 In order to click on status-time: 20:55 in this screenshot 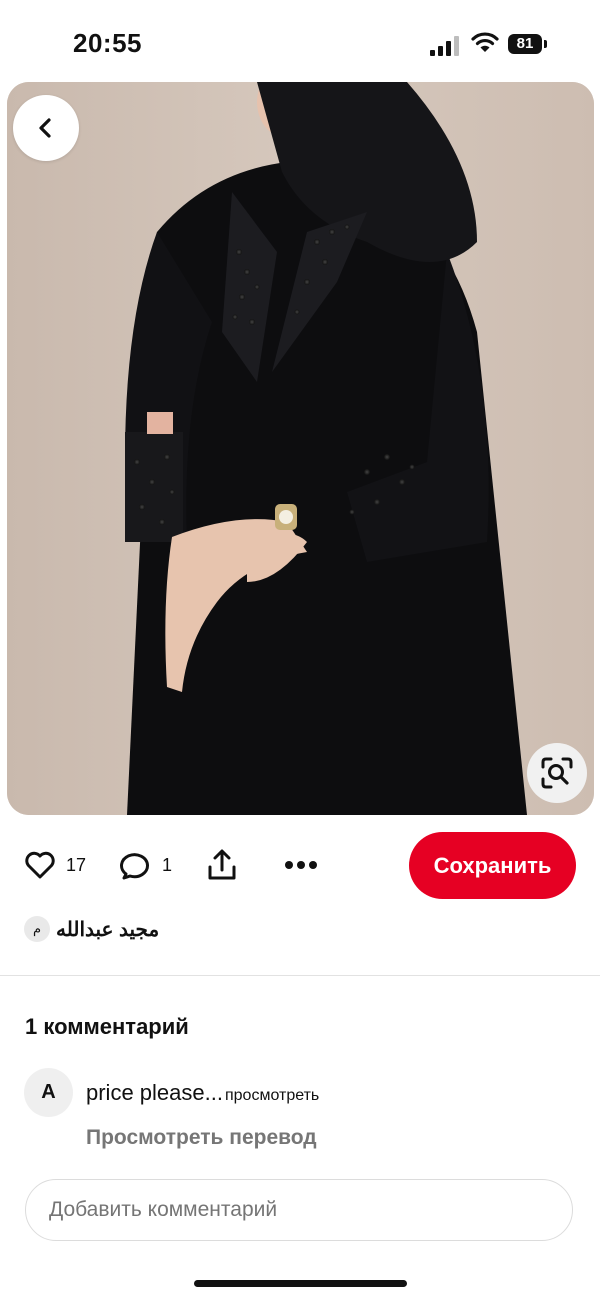, I will do `click(107, 43)`.